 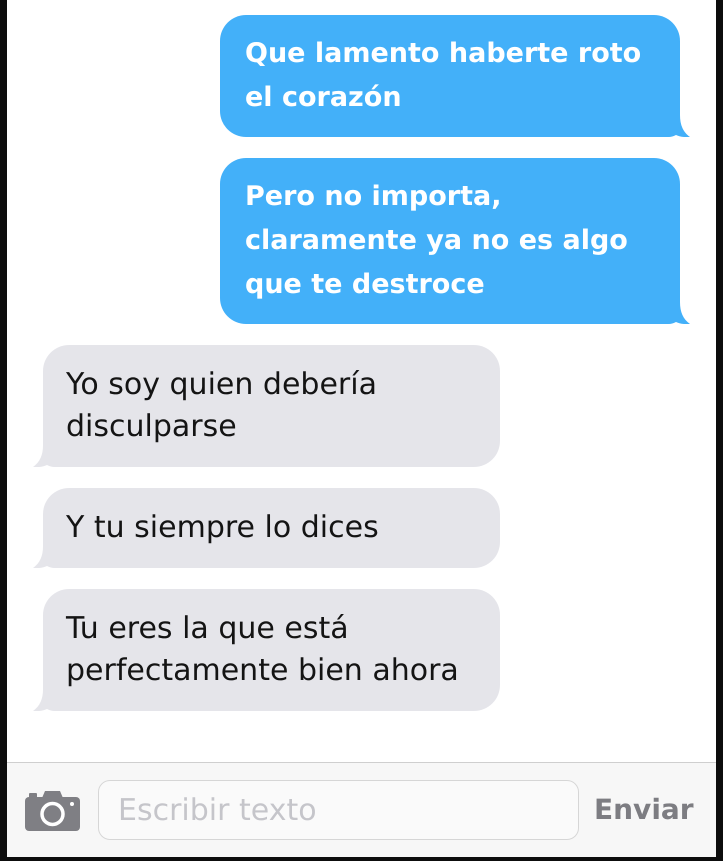 I want to click on message-text: Pero no importa, claramente ya no es algo que te destroce, so click(x=437, y=241).